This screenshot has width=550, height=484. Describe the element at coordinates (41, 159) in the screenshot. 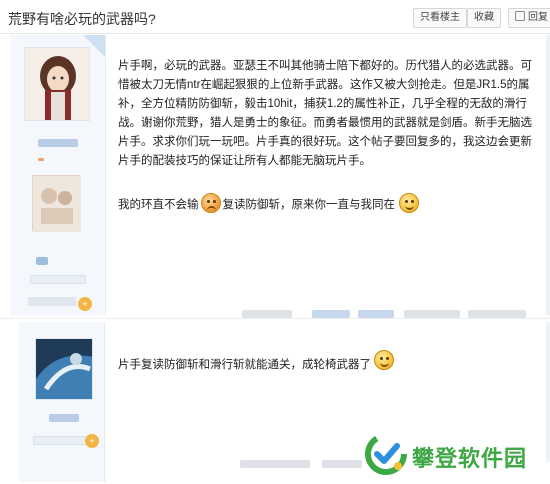

I see `level-marker` at that location.